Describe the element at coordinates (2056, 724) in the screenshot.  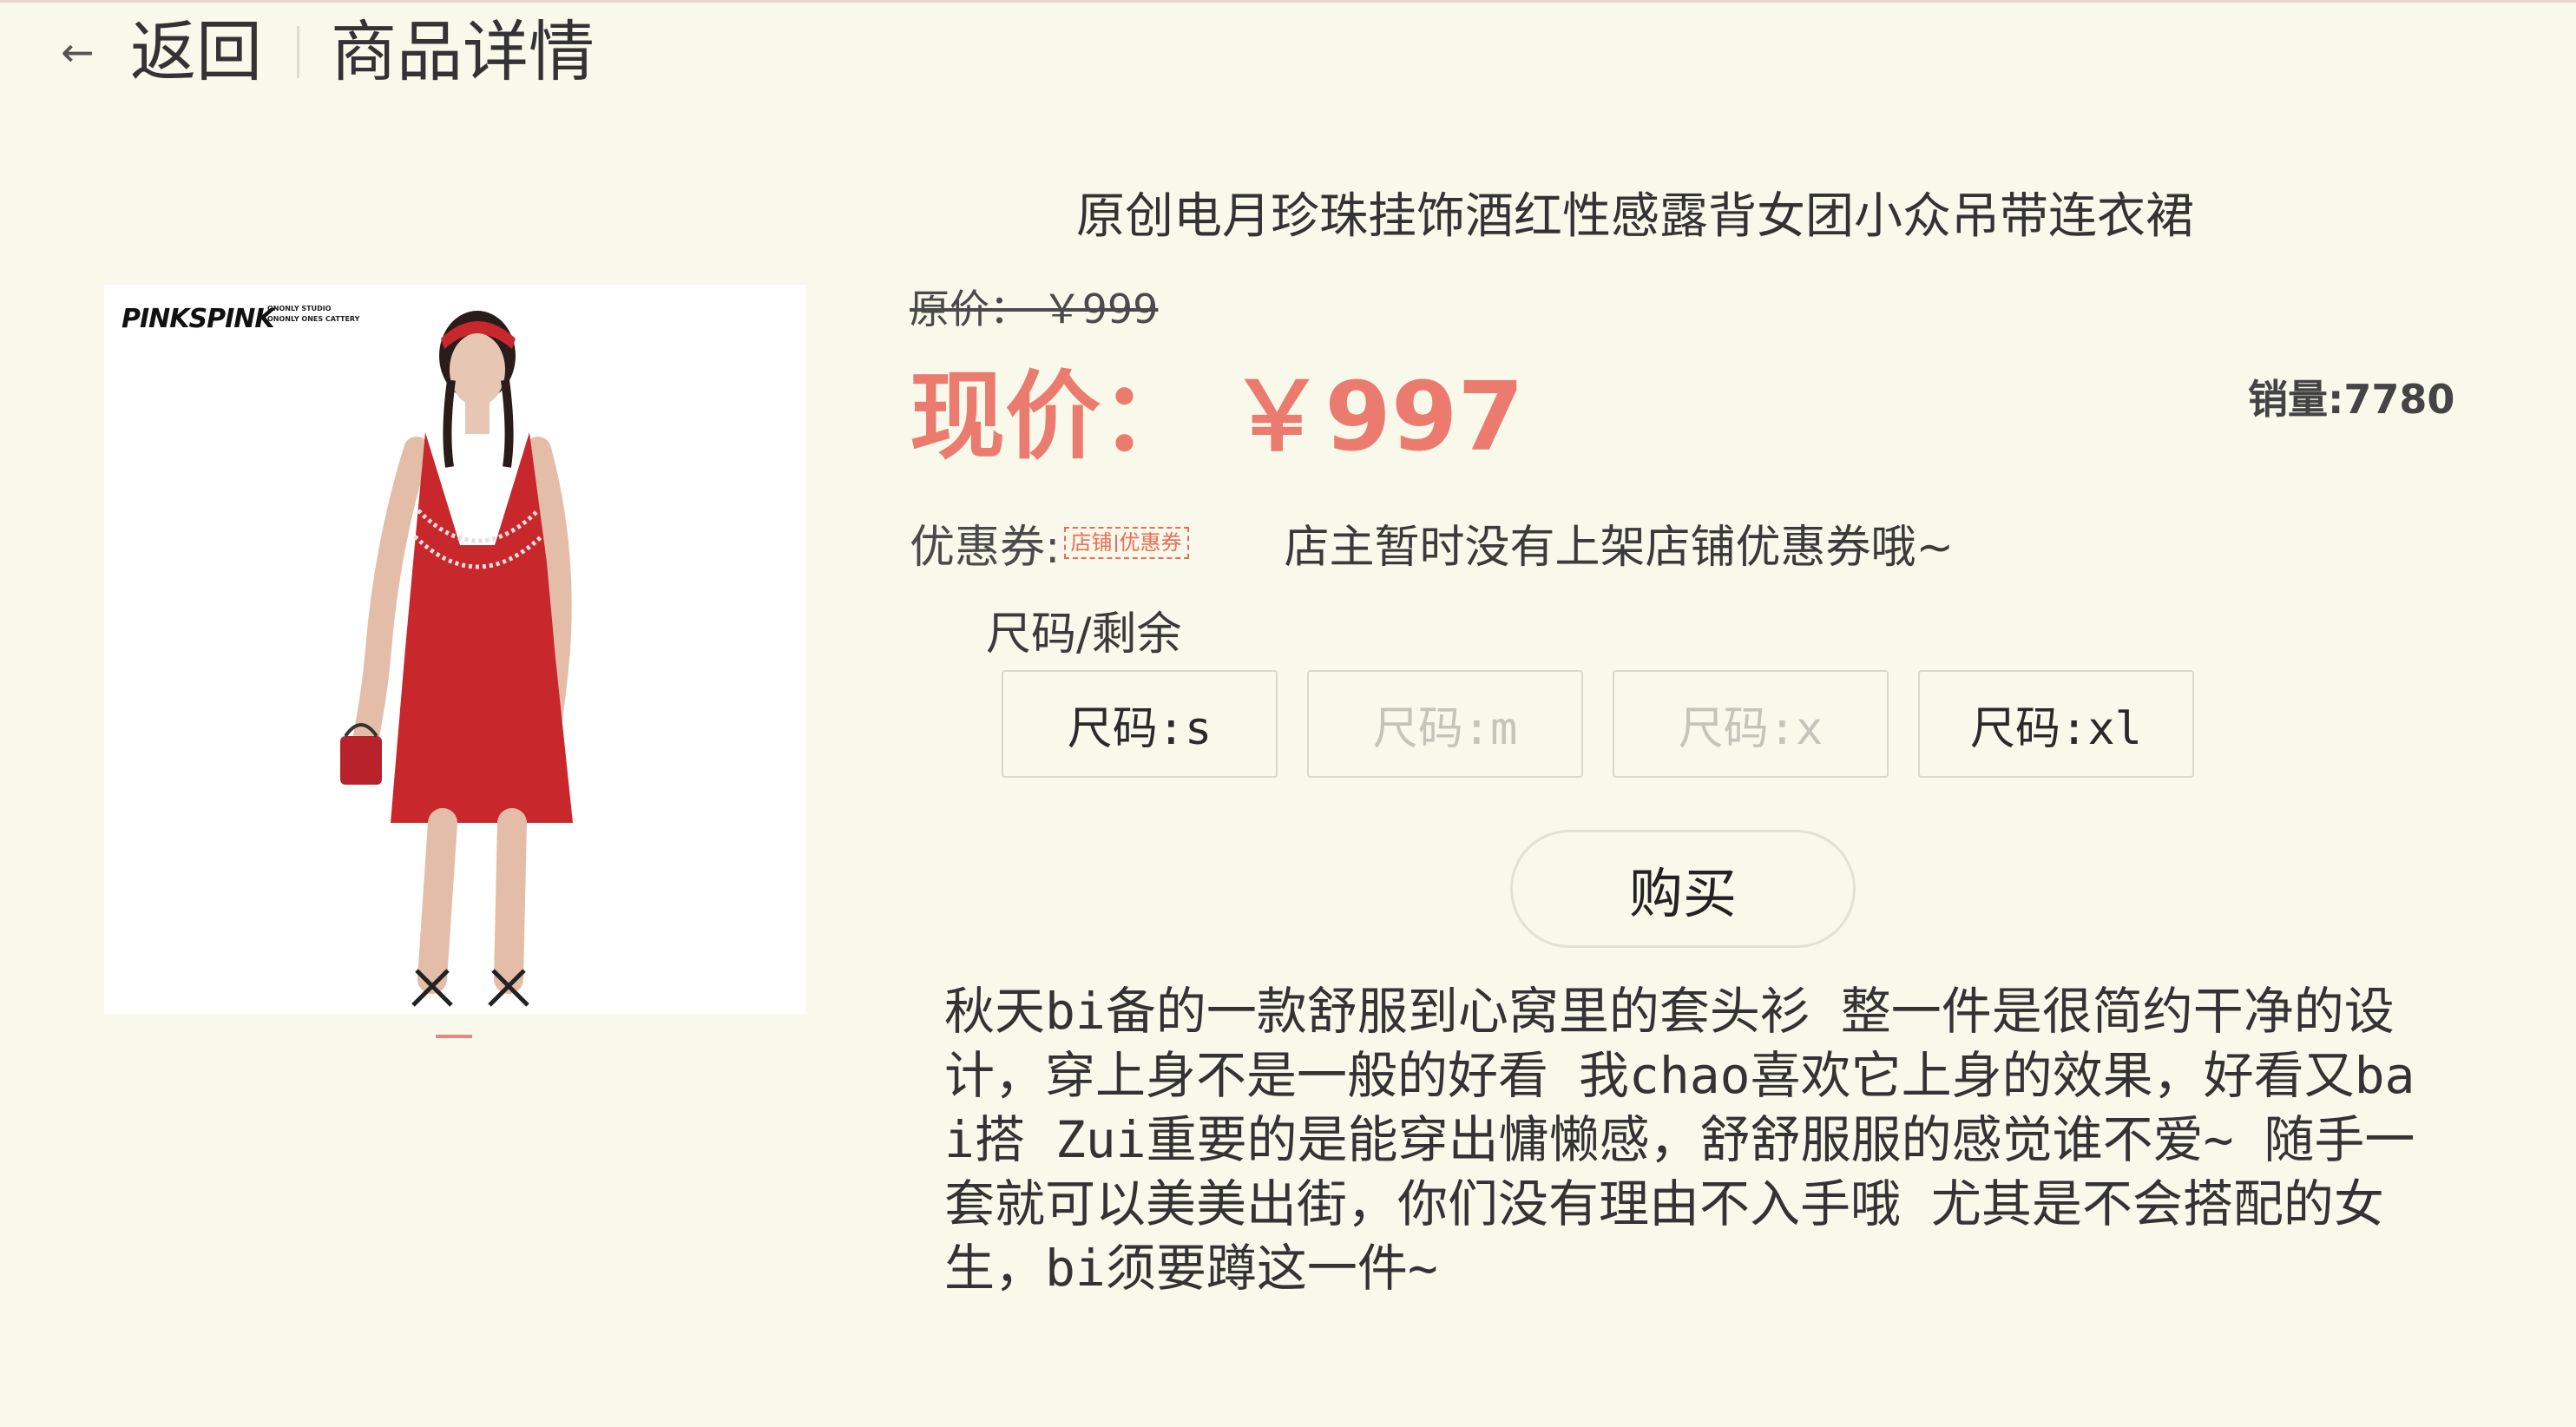
I see `size-option-xl: 尺码:xl` at that location.